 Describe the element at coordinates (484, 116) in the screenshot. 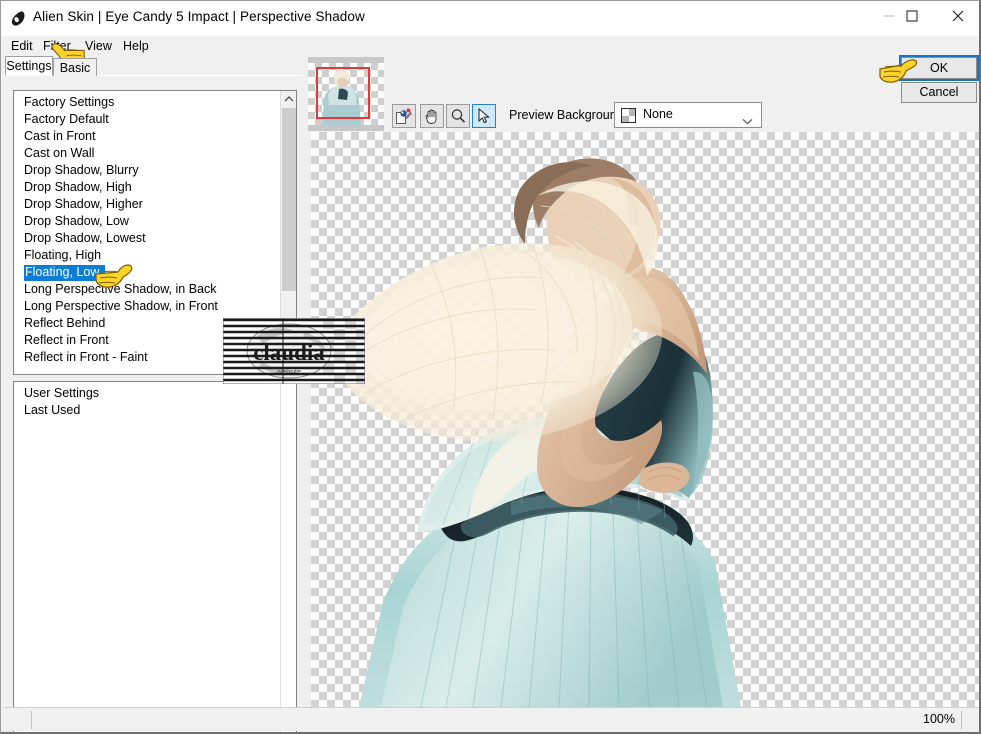

I see `arrow-pointer-icon` at that location.